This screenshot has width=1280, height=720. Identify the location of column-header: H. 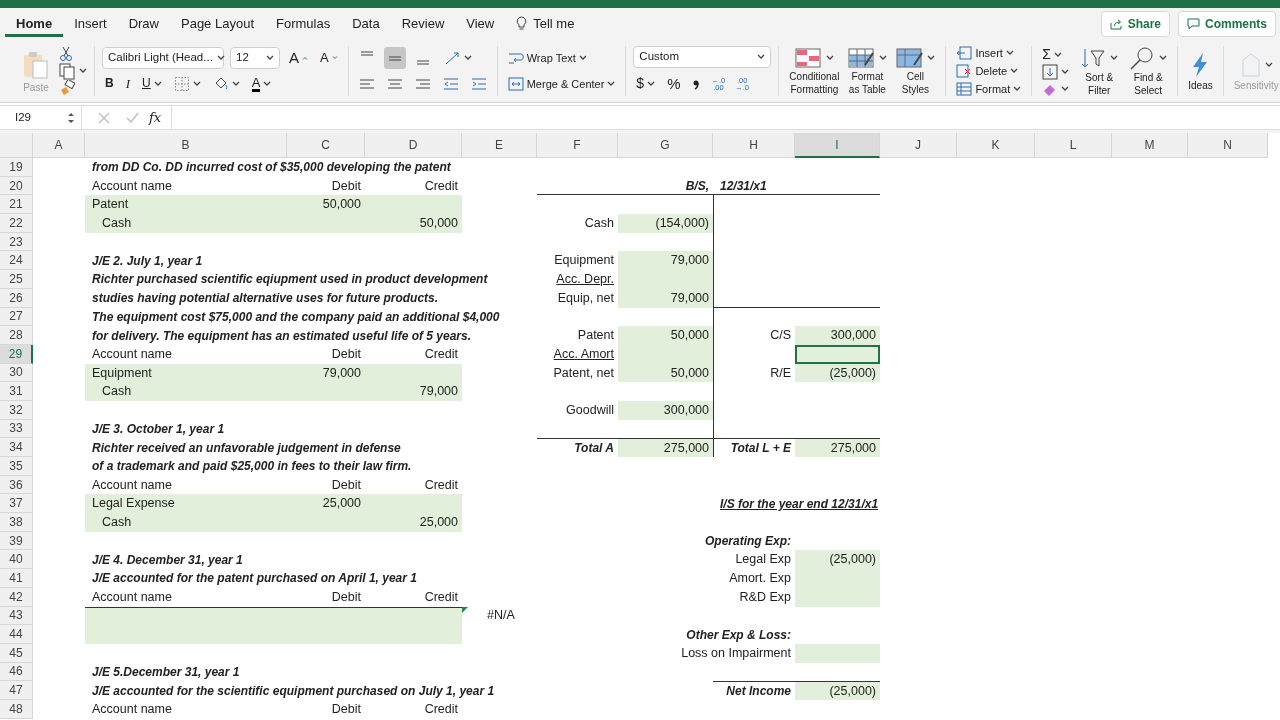
(754, 145).